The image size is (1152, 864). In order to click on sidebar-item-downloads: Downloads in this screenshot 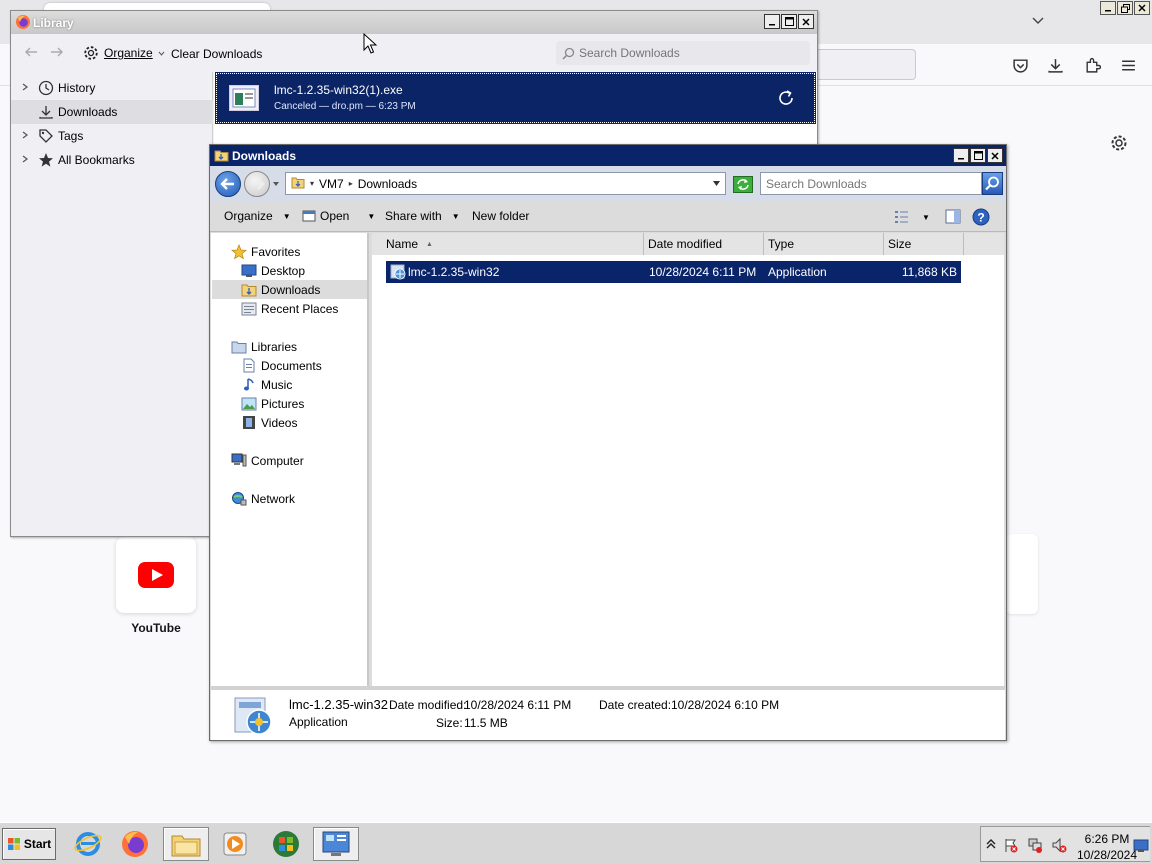, I will do `click(112, 112)`.